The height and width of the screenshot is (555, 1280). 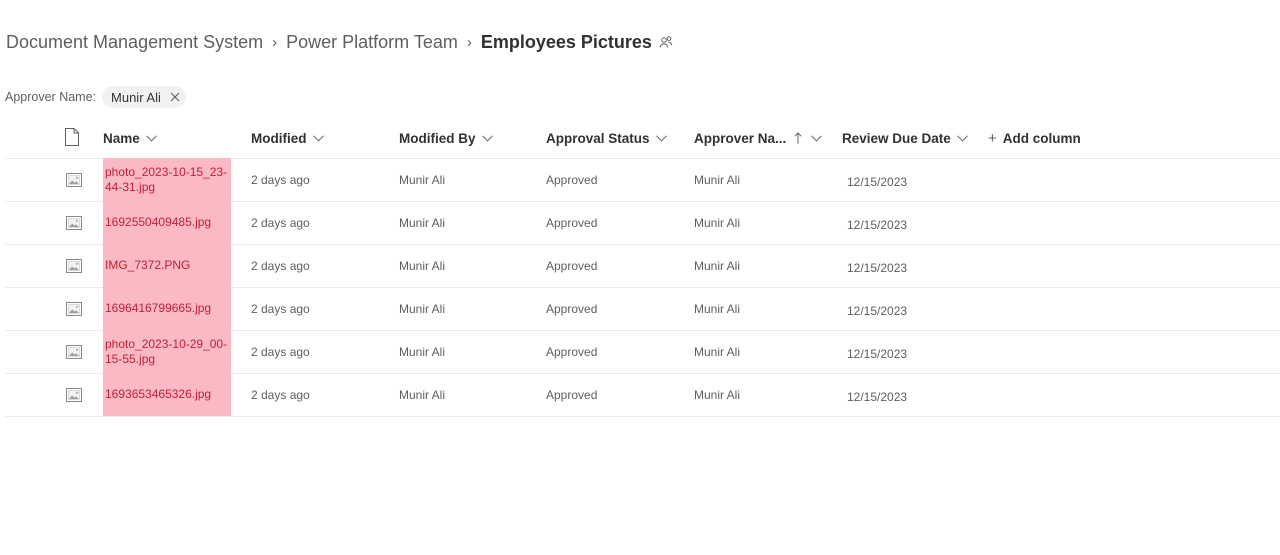 What do you see at coordinates (136, 97) in the screenshot?
I see `filter-pill-value: Munir Ali` at bounding box center [136, 97].